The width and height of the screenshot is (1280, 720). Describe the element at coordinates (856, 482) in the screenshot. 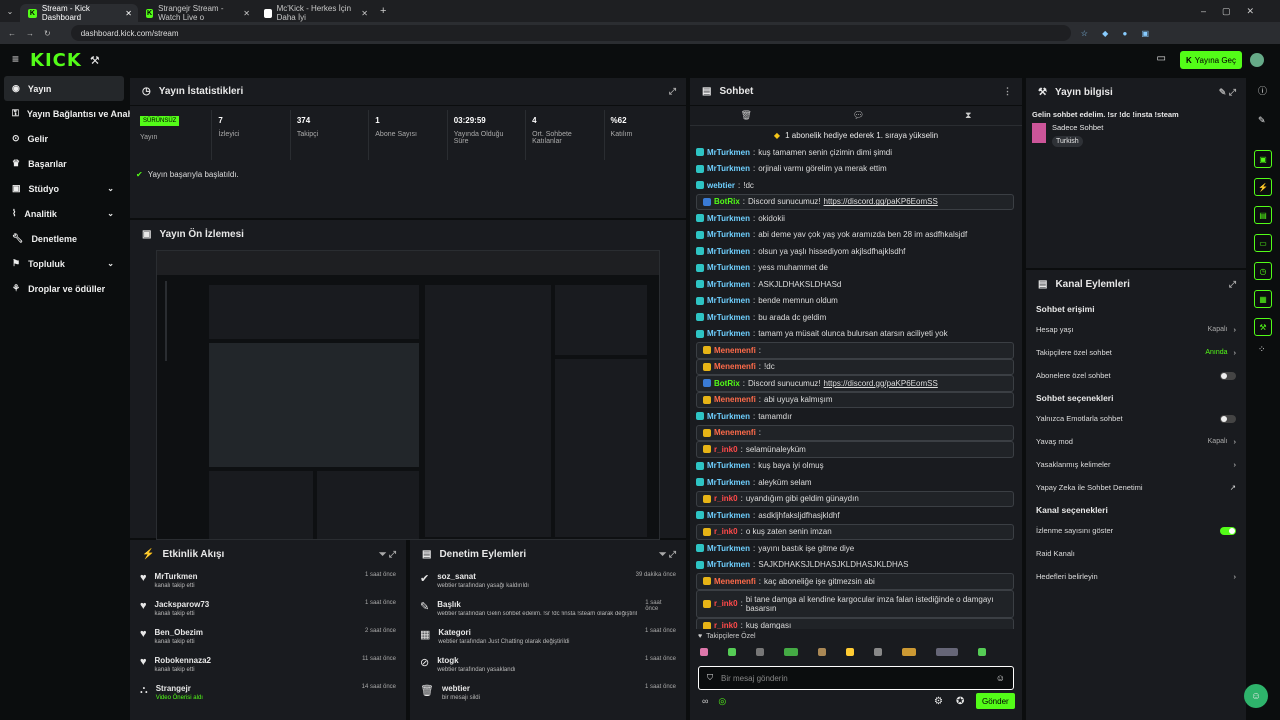

I see `chat-message: MrTurkmen: aleyküm selam` at that location.